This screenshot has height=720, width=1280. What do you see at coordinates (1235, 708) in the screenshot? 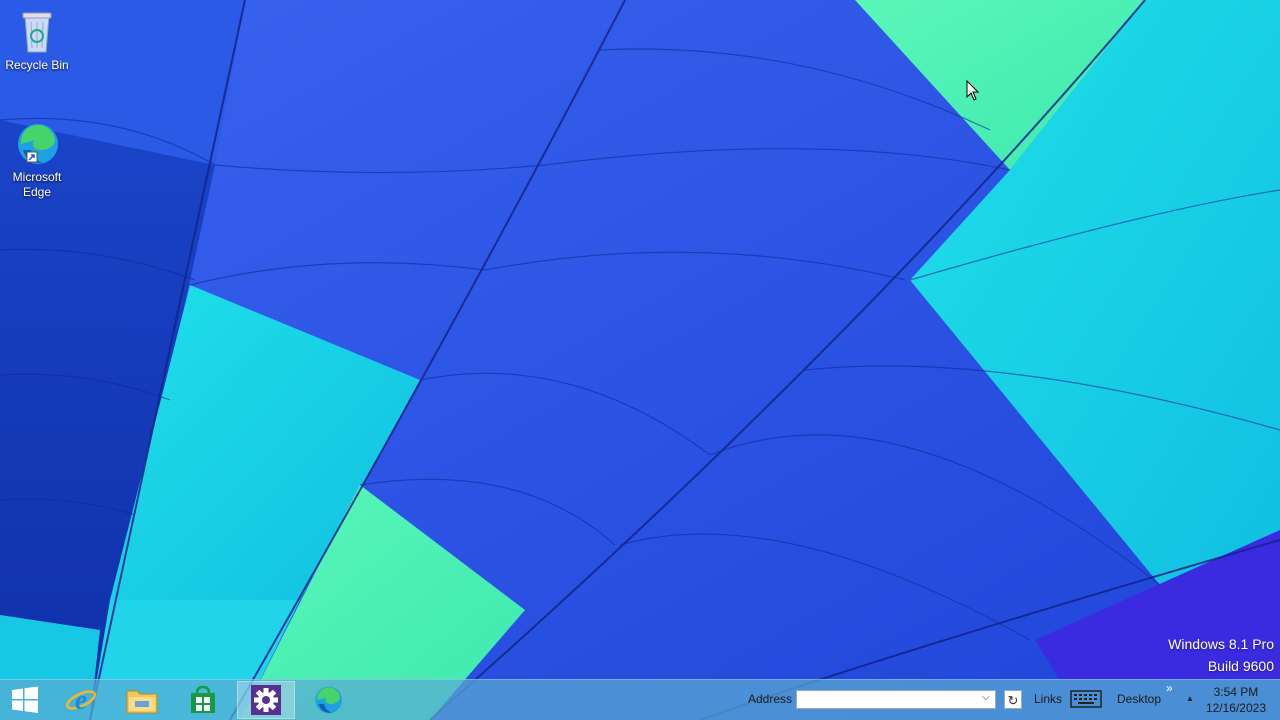
I see `clock-date: 12/16/2023` at bounding box center [1235, 708].